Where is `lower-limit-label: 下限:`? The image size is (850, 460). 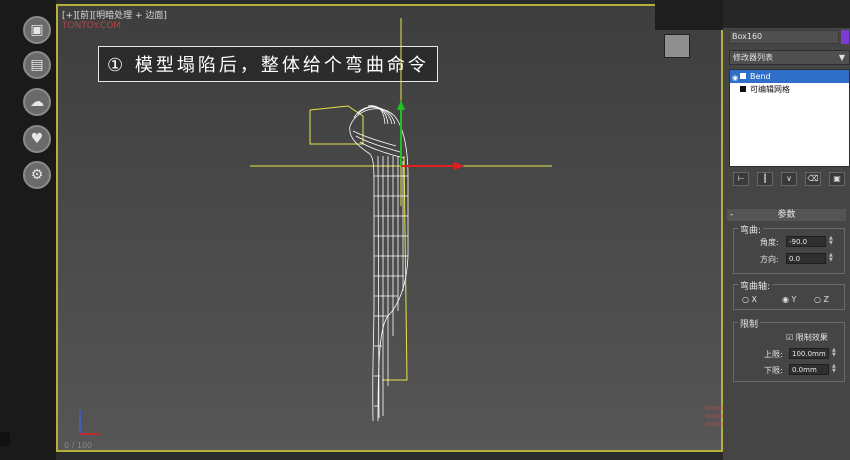
lower-limit-label: 下限: is located at coordinates (773, 370).